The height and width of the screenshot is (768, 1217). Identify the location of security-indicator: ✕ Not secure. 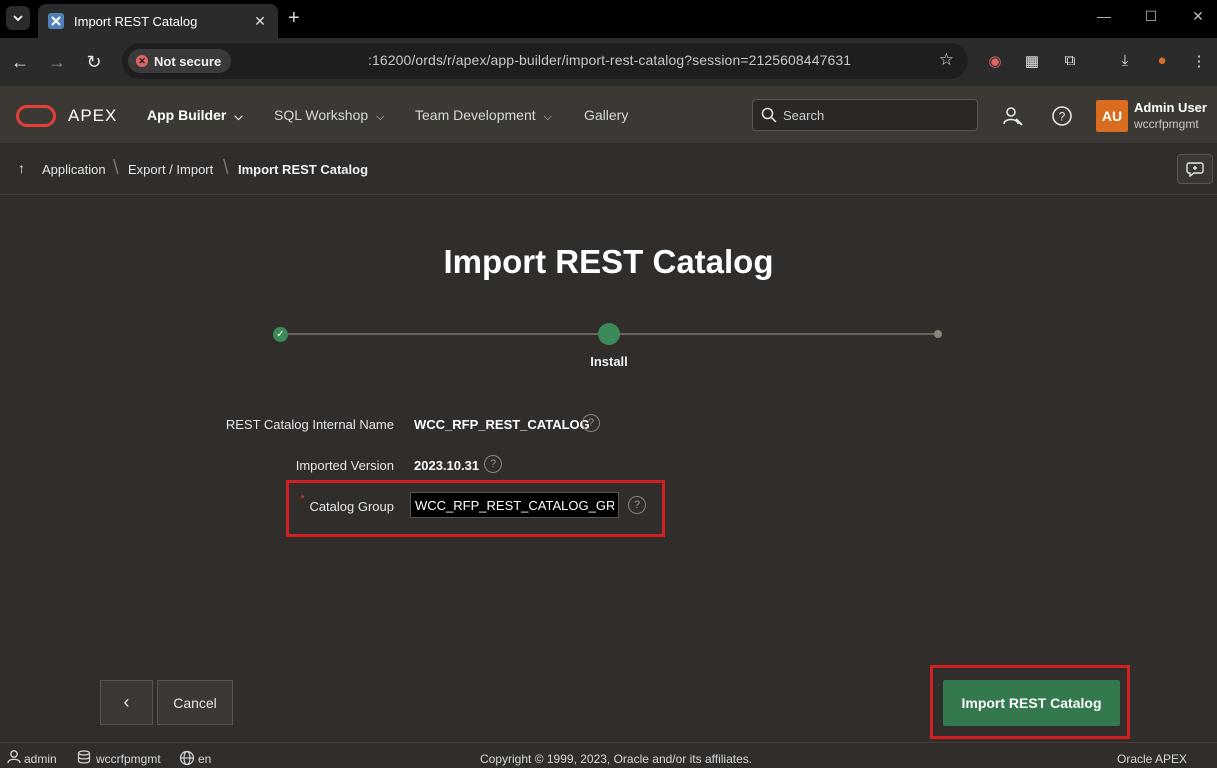
(180, 61).